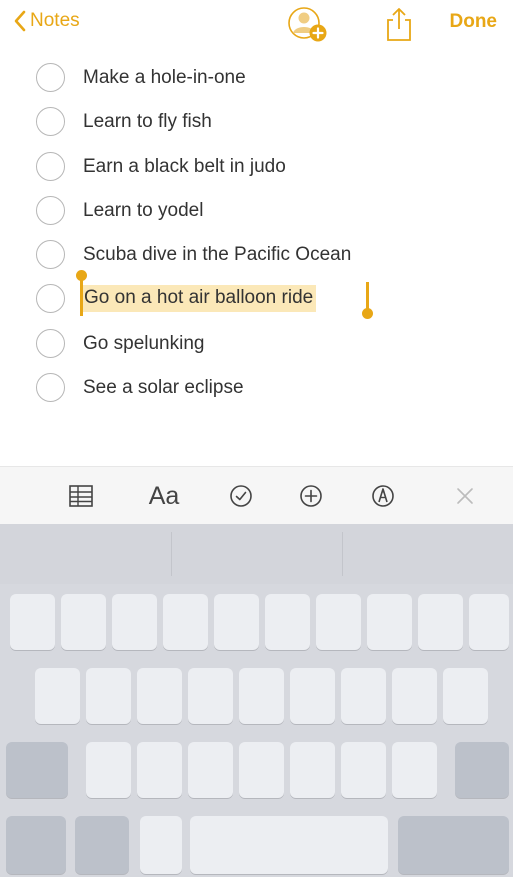 The image size is (513, 877). I want to click on markup-button, so click(383, 496).